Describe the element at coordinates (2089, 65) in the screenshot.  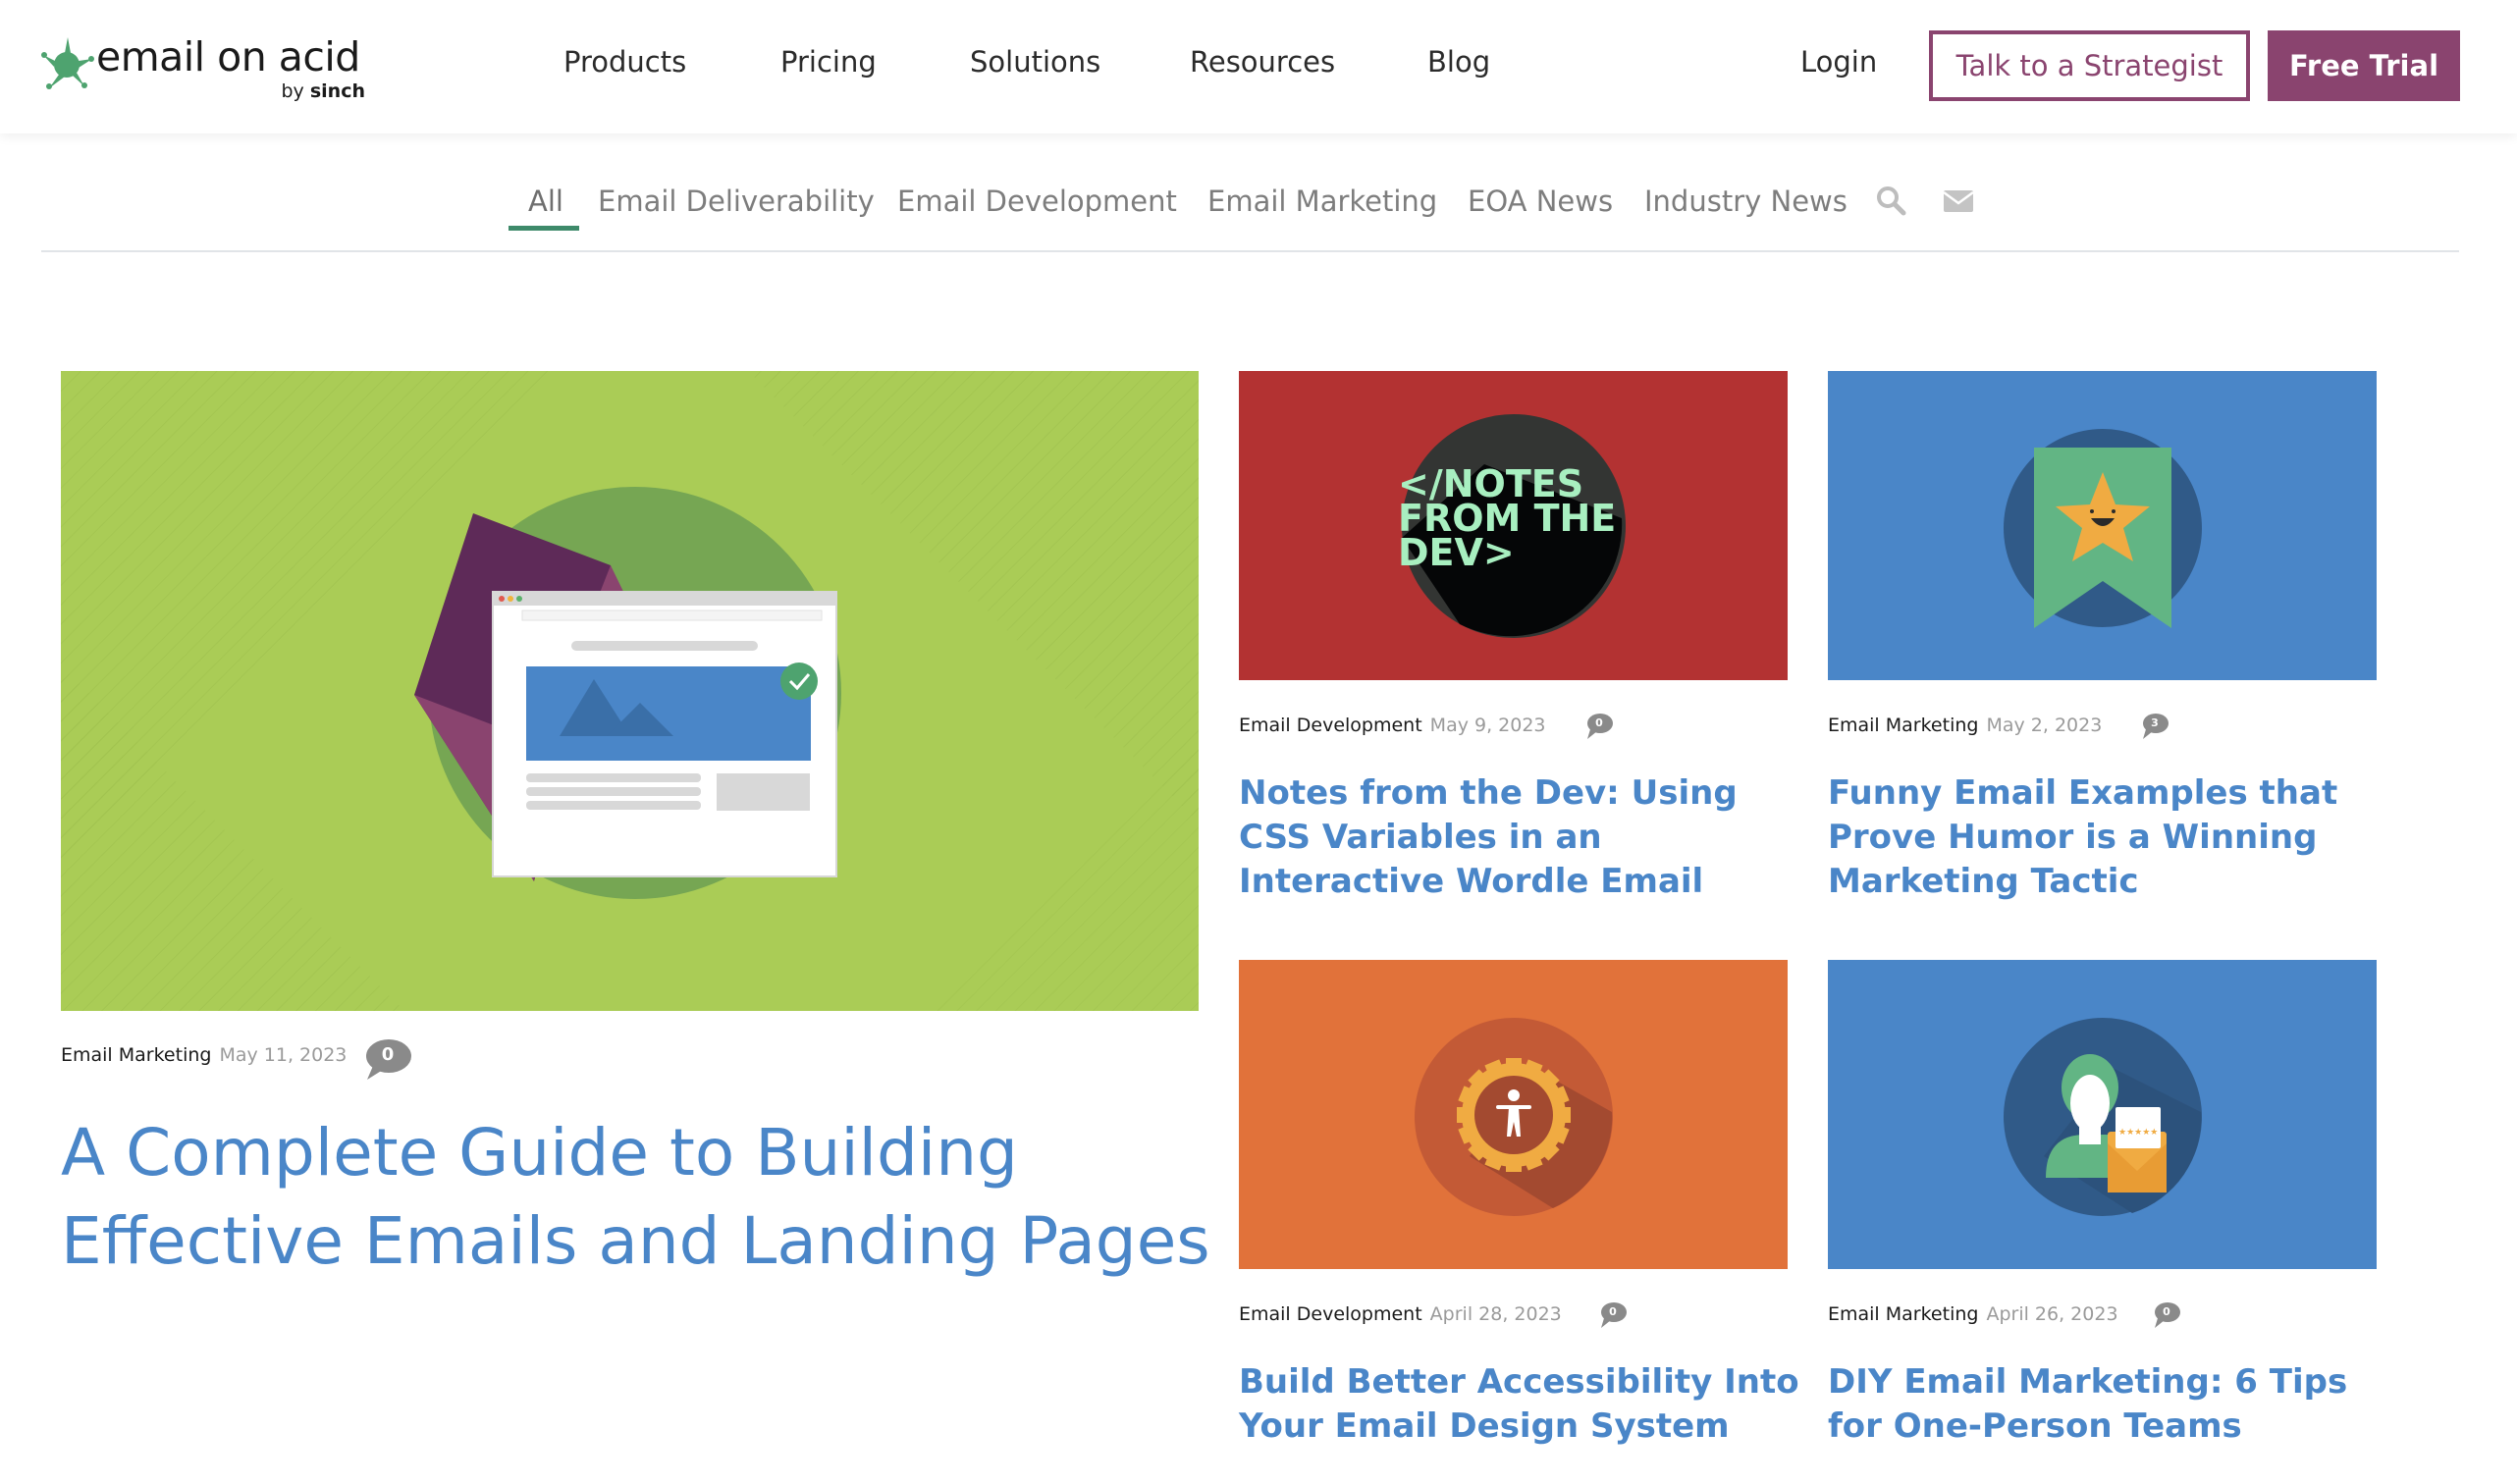
I see `talk-to-strategist-button: Talk to a Strategist` at that location.